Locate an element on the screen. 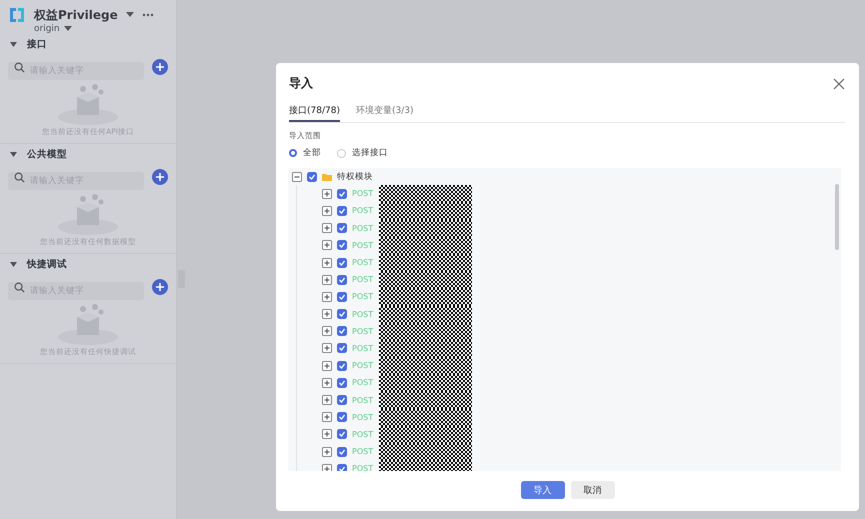 This screenshot has height=519, width=865. section-title: 公共模型 is located at coordinates (47, 154).